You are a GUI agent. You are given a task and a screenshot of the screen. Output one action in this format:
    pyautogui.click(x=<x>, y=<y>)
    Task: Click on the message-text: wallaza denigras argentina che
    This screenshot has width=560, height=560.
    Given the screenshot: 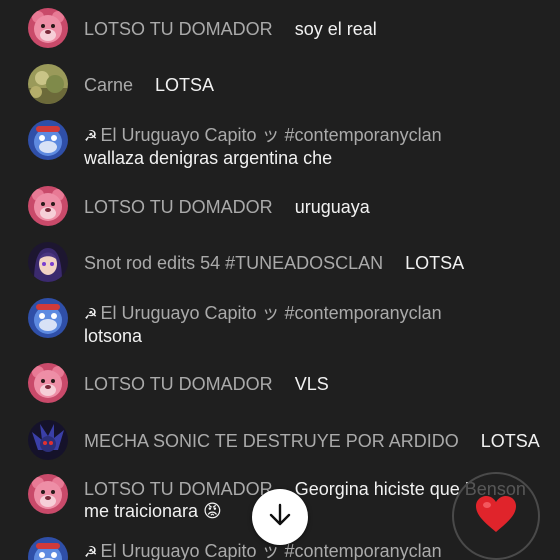 What is the action you would take?
    pyautogui.click(x=208, y=158)
    